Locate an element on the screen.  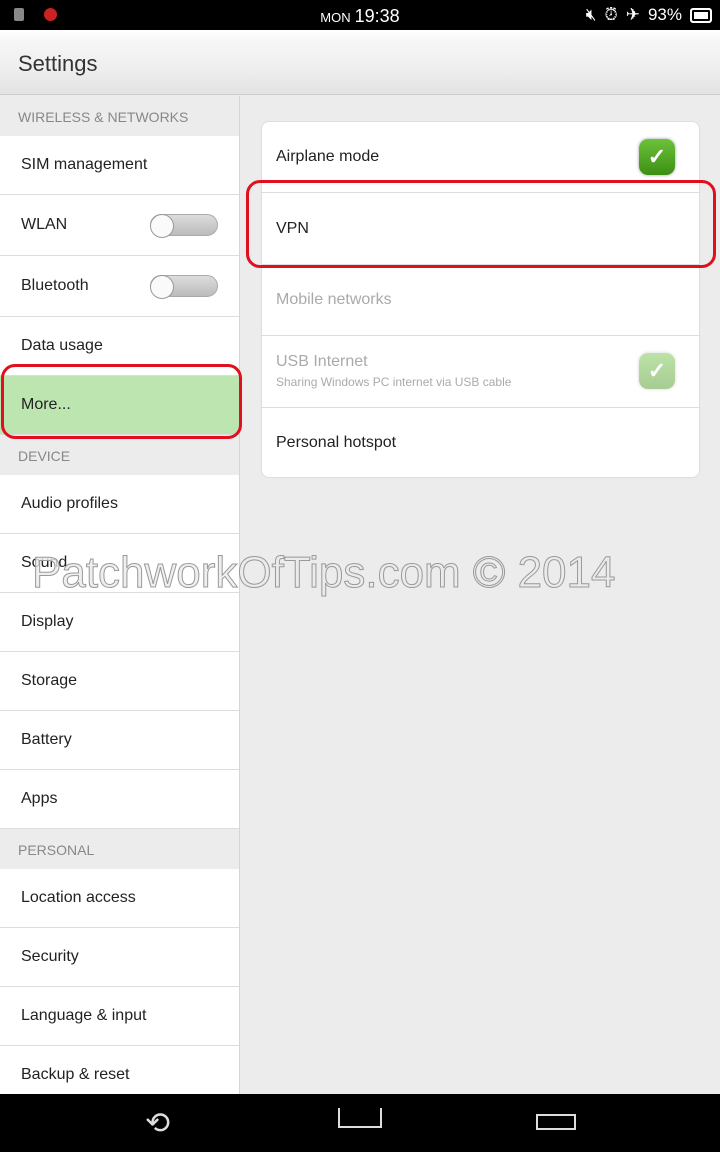
status-time: 19:38 is located at coordinates (377, 16).